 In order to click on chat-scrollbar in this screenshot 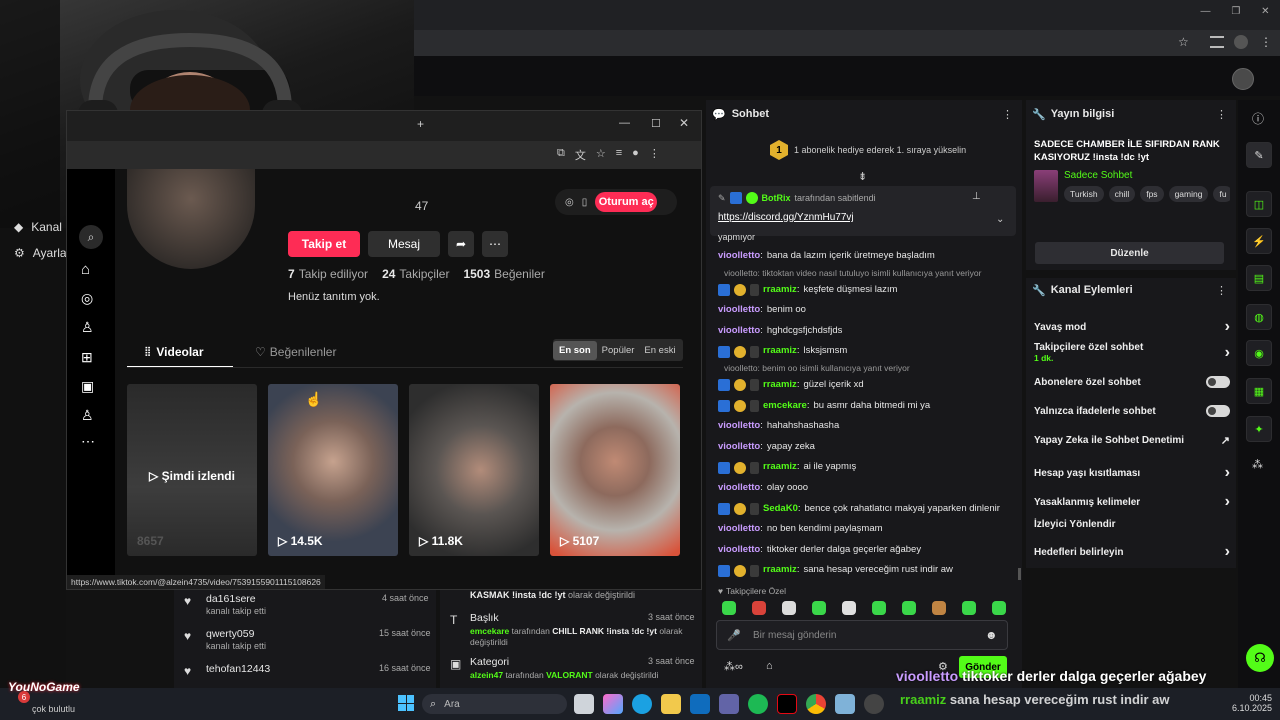, I will do `click(1019, 574)`.